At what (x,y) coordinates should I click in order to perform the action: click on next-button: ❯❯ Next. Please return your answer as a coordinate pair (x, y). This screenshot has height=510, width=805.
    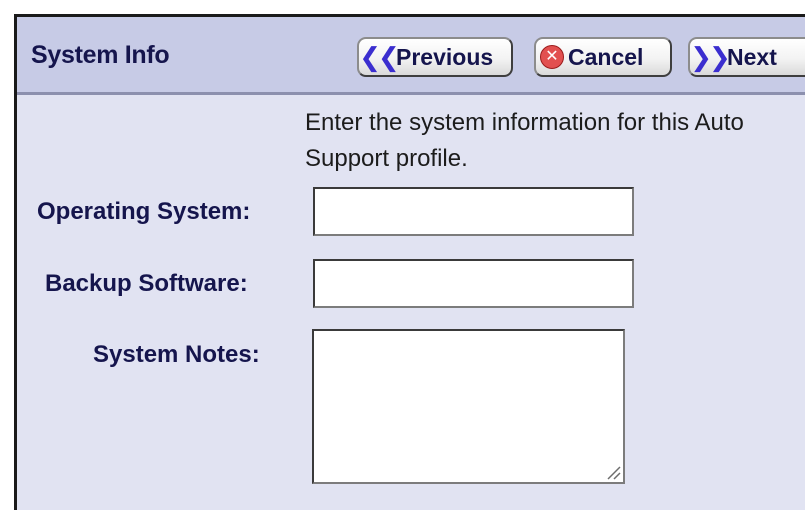
    Looking at the image, I should click on (746, 57).